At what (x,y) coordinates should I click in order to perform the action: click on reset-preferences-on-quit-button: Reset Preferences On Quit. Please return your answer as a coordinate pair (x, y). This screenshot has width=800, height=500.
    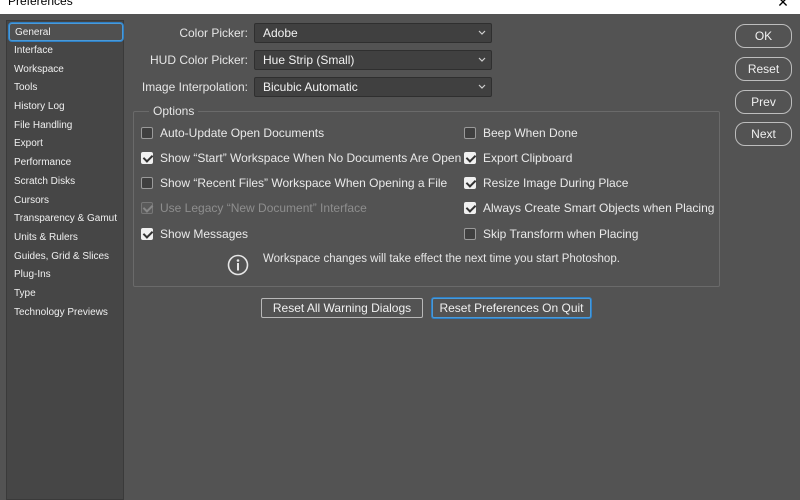
    Looking at the image, I should click on (511, 308).